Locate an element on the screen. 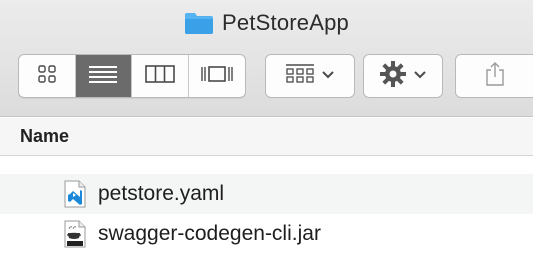 The image size is (533, 277). jar-file-icon is located at coordinates (75, 234).